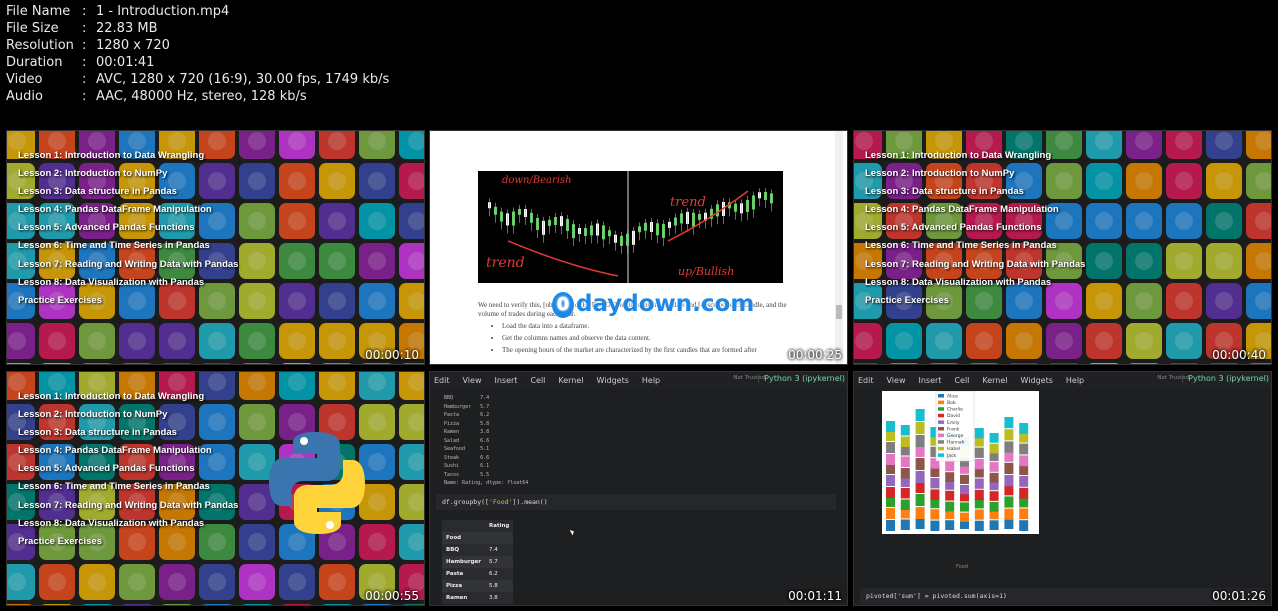 The height and width of the screenshot is (611, 1278). What do you see at coordinates (32, 28) in the screenshot?
I see `info-key: File Size` at bounding box center [32, 28].